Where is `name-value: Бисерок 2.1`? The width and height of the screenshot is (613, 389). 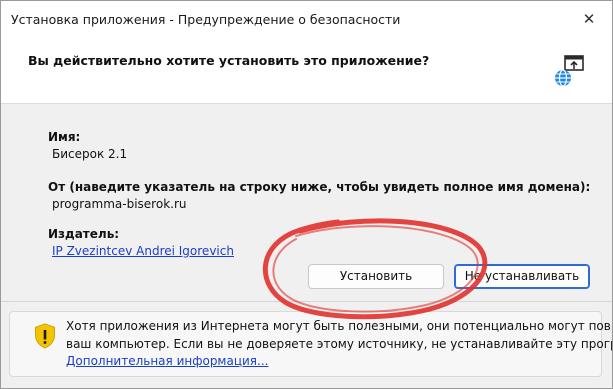 name-value: Бисерок 2.1 is located at coordinates (90, 154).